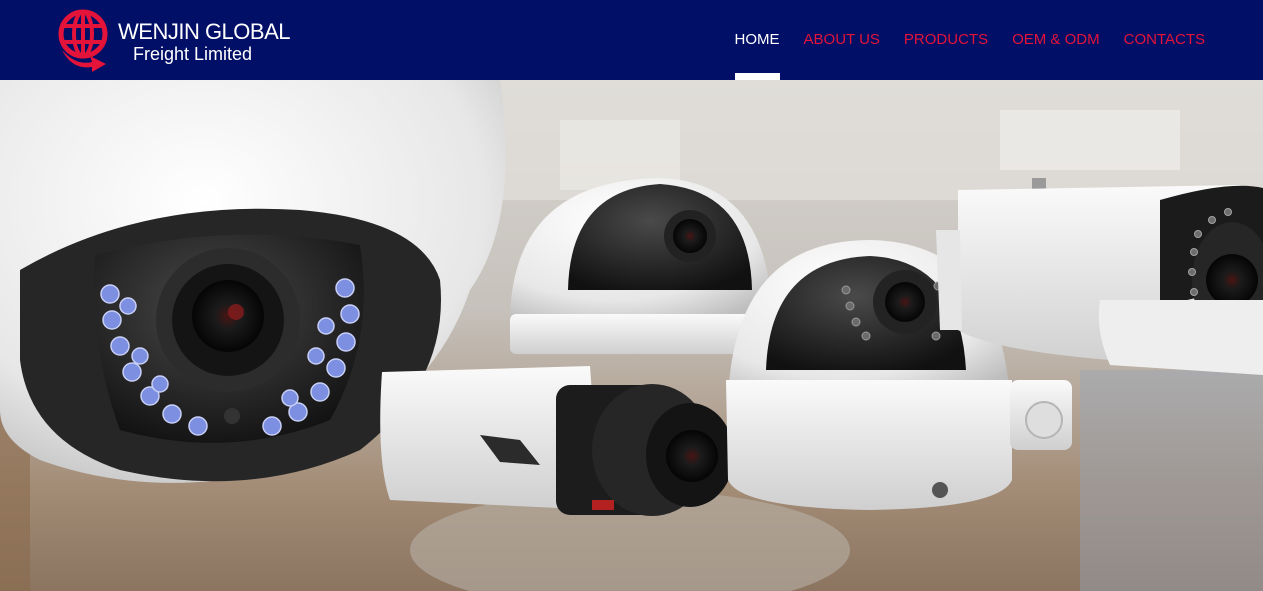  Describe the element at coordinates (193, 54) in the screenshot. I see `brand-subtitle: Freight Limited` at that location.